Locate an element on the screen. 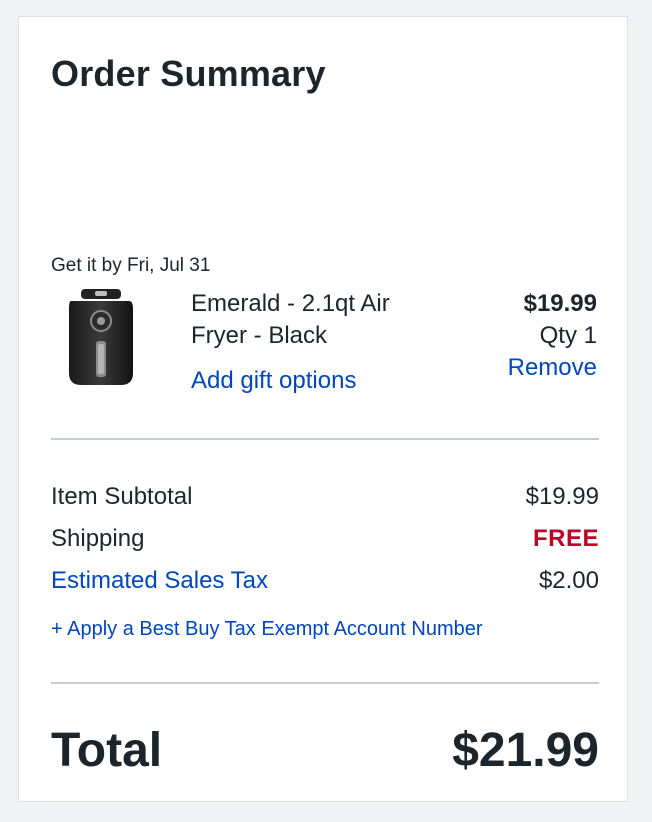 Image resolution: width=652 pixels, height=822 pixels. order-summary-title: Order Summary is located at coordinates (188, 73).